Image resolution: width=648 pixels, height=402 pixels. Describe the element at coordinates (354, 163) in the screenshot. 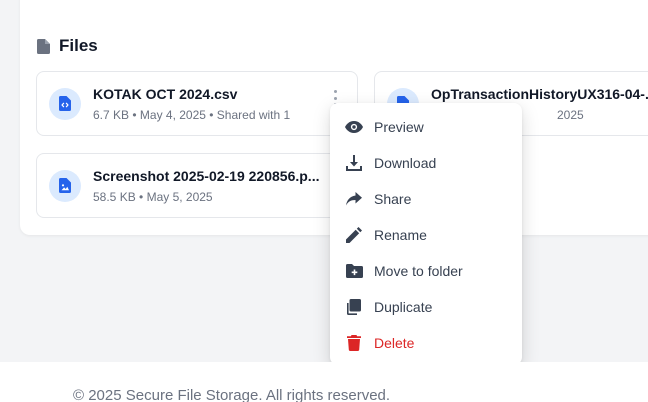

I see `download-icon` at that location.